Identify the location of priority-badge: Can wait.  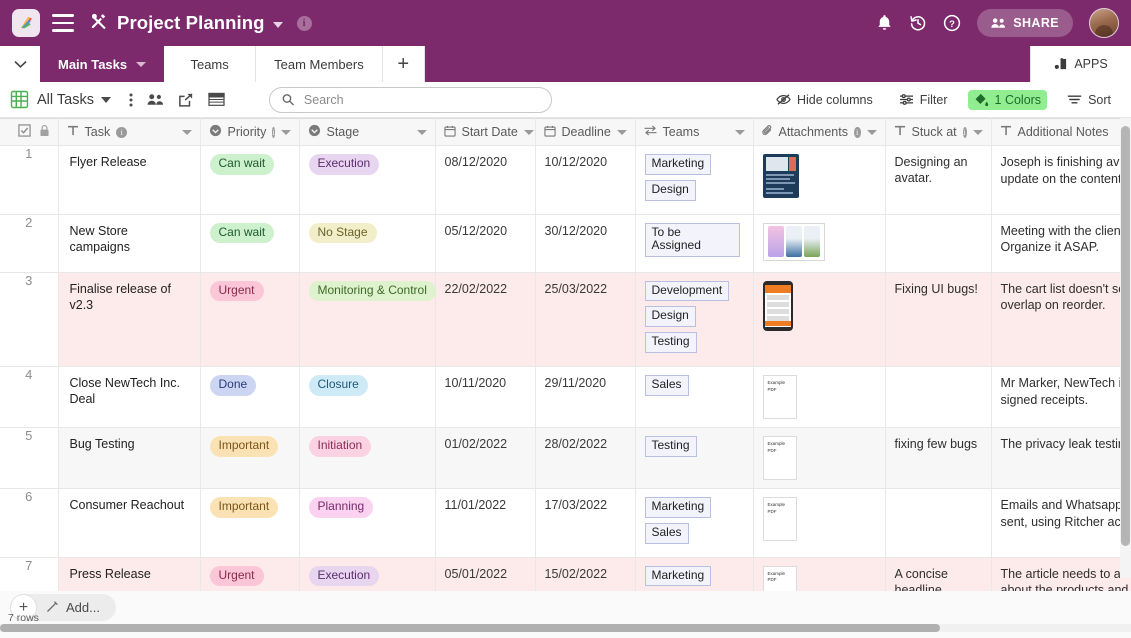
(242, 164).